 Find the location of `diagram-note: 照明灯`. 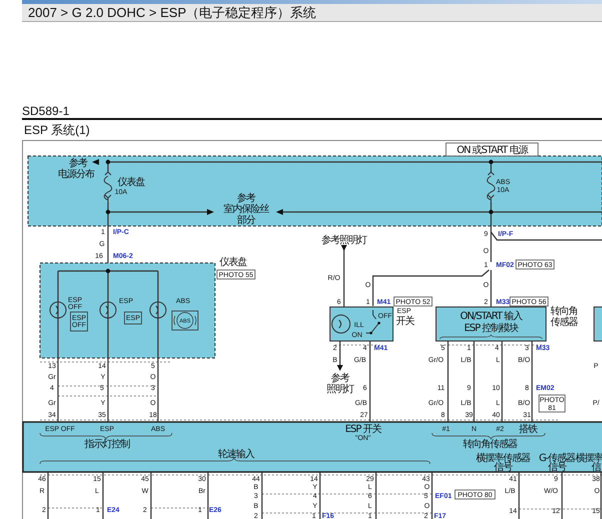

diagram-note: 照明灯 is located at coordinates (339, 389).